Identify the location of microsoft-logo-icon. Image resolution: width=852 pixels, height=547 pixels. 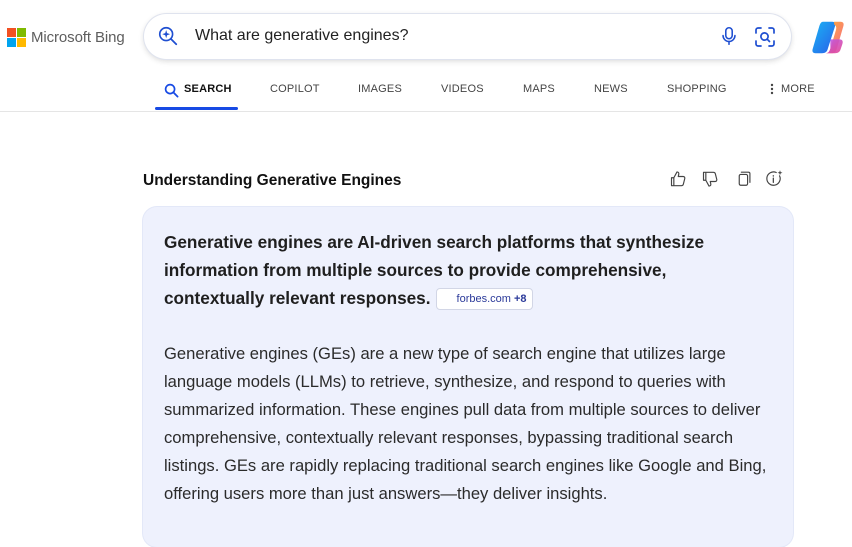
(16, 37).